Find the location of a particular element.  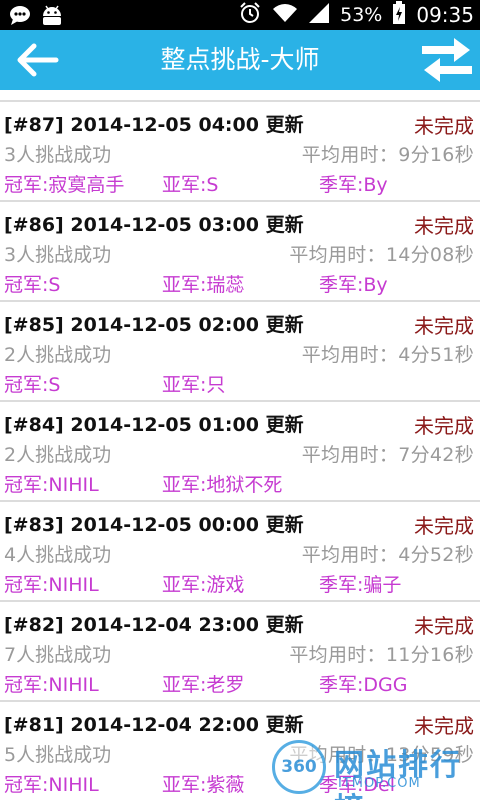

average-time: 平均用时：11分16秒 is located at coordinates (381, 655).